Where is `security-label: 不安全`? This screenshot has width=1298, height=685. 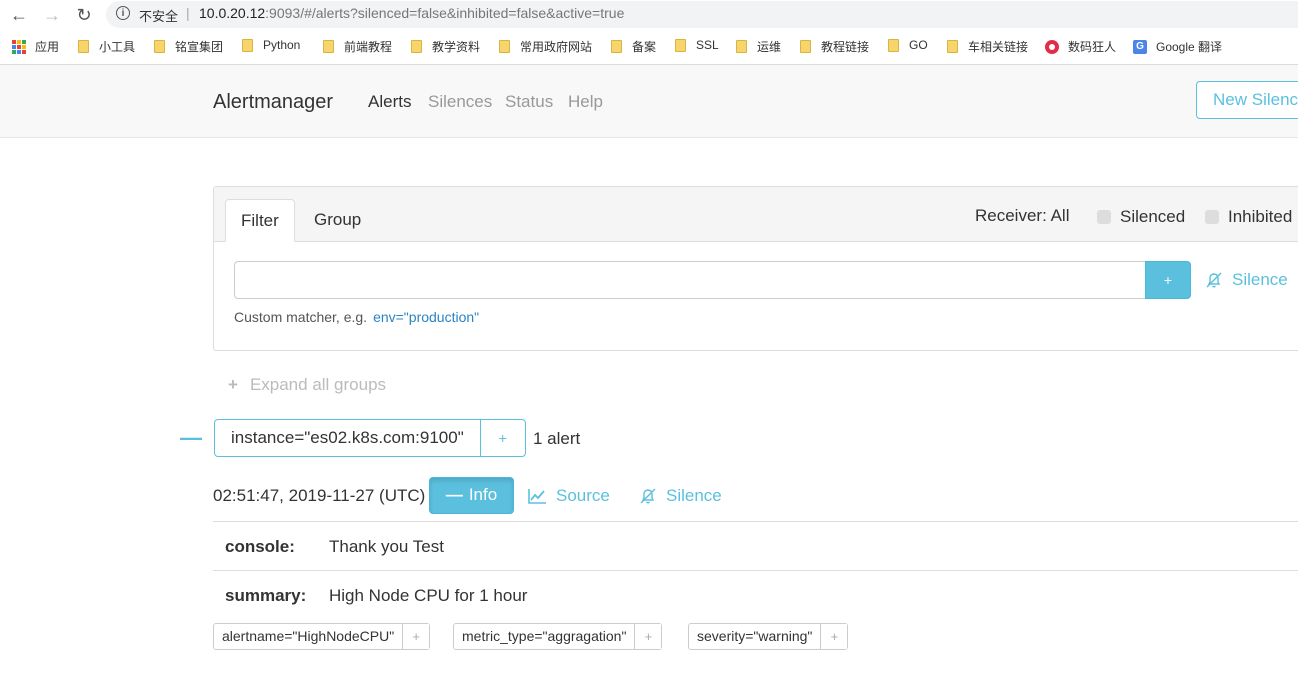 security-label: 不安全 is located at coordinates (159, 16).